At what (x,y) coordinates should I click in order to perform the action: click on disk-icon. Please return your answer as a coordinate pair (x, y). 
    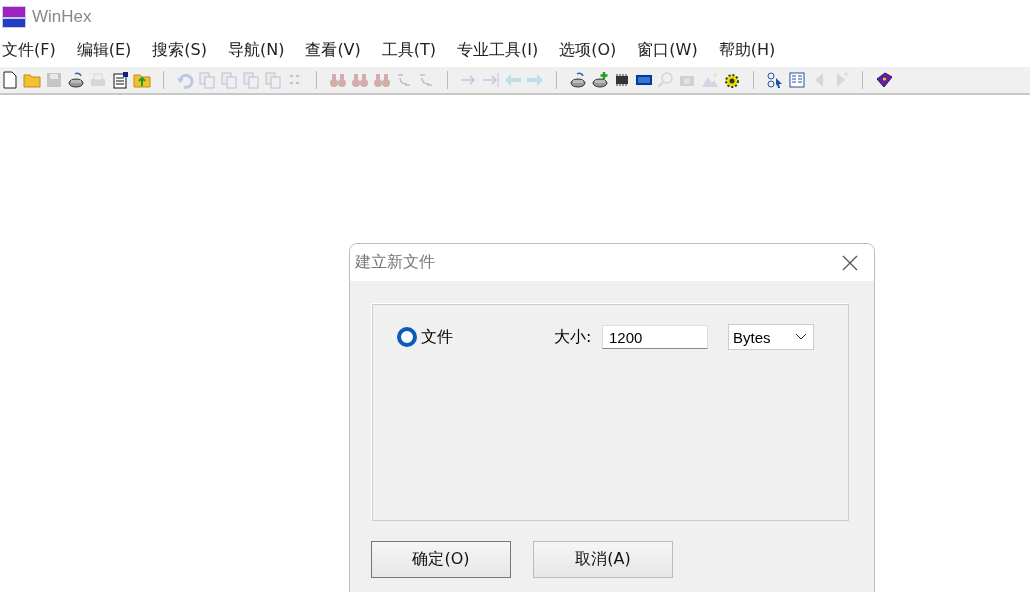
    Looking at the image, I should click on (76, 80).